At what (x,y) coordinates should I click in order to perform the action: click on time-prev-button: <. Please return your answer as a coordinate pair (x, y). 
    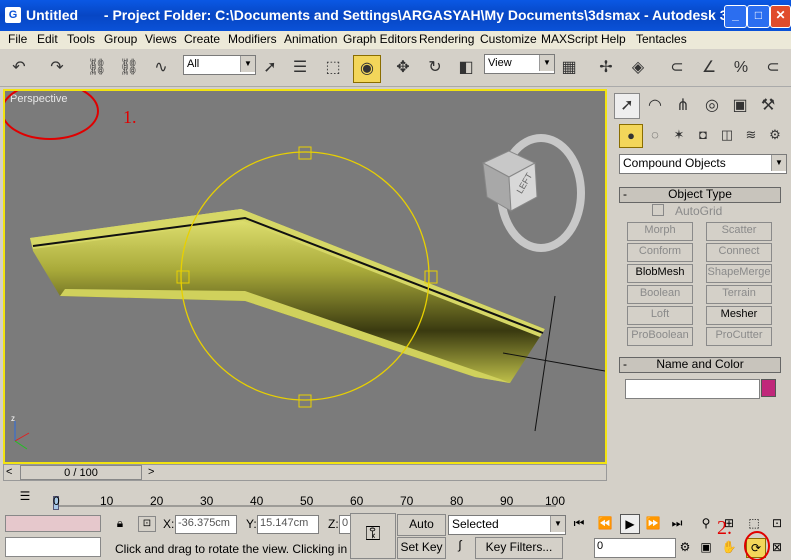
    Looking at the image, I should click on (9, 472).